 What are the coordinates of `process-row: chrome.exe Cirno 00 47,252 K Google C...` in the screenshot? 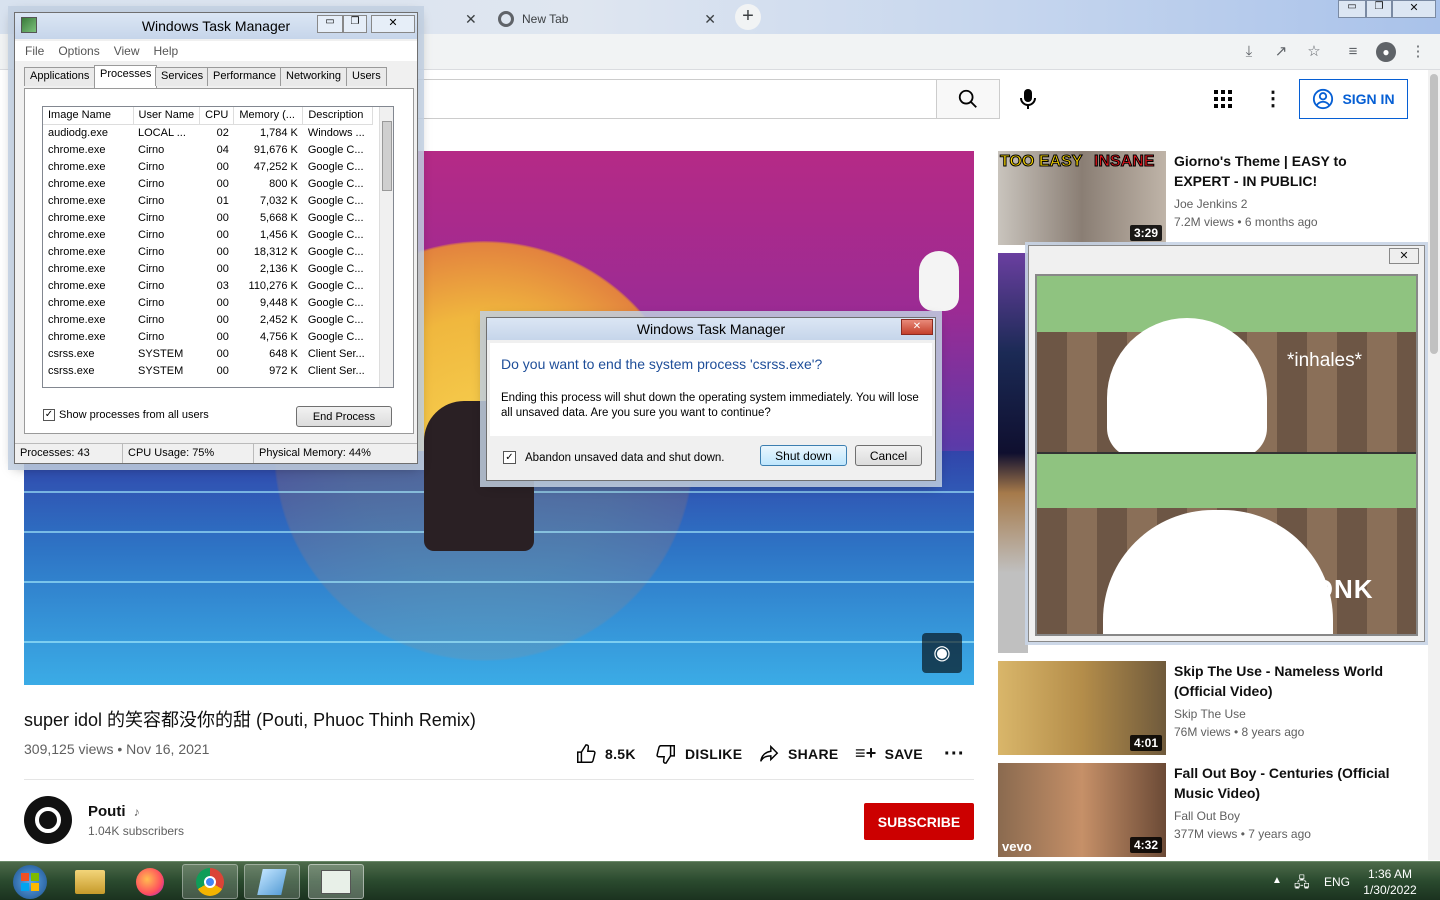 It's located at (208, 166).